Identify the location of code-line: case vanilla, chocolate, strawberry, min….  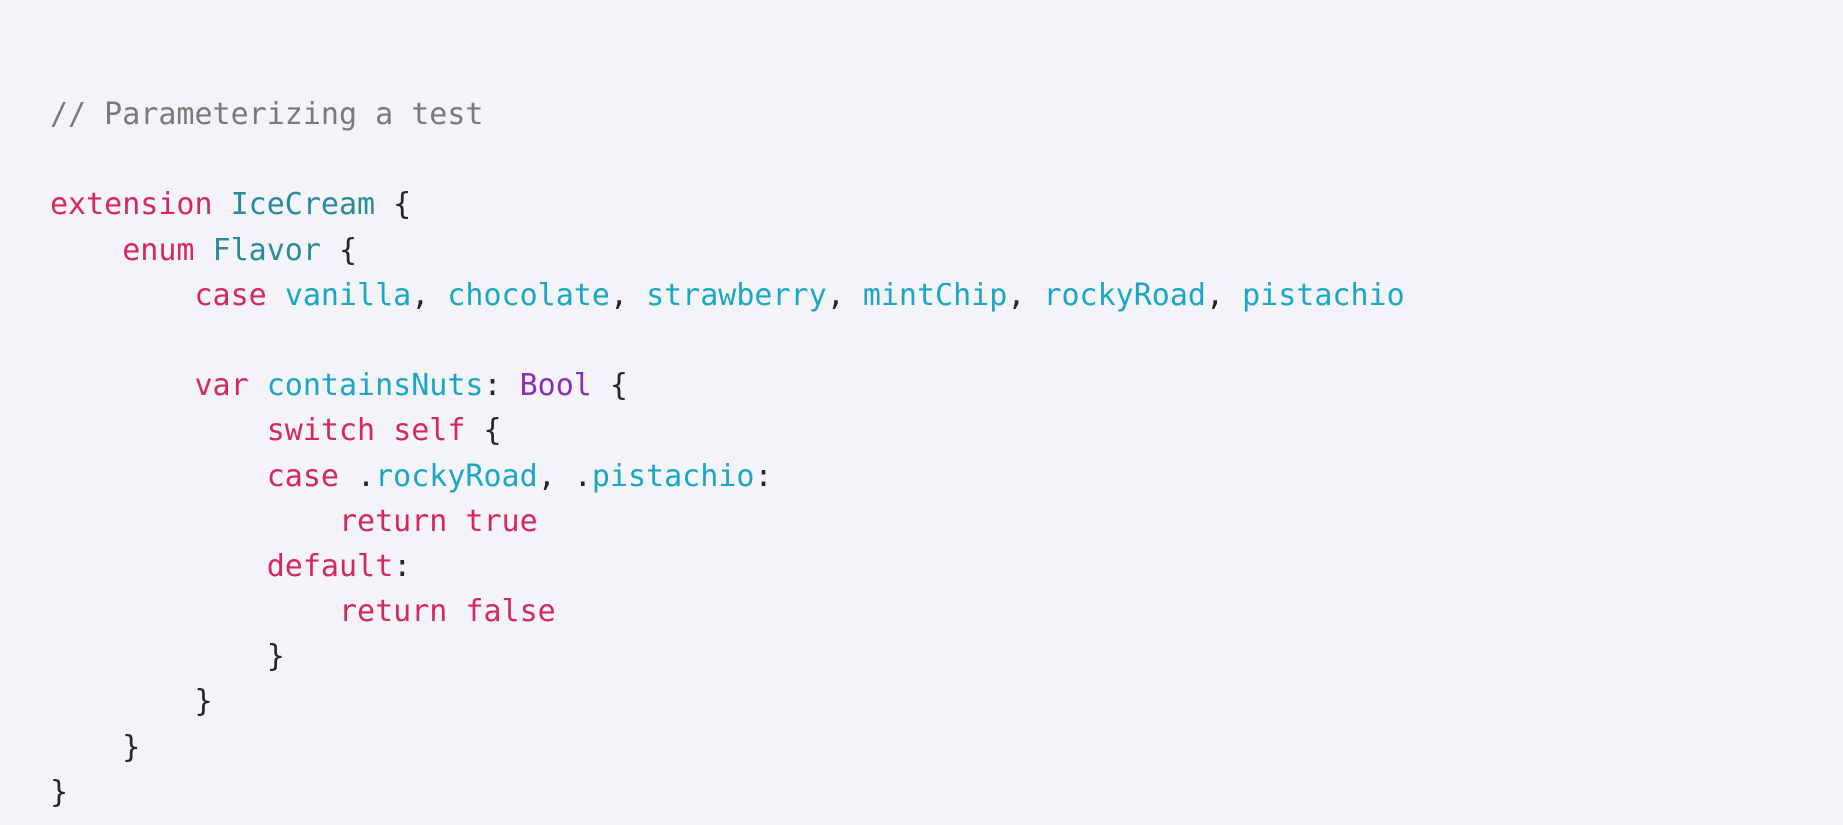
(946, 295).